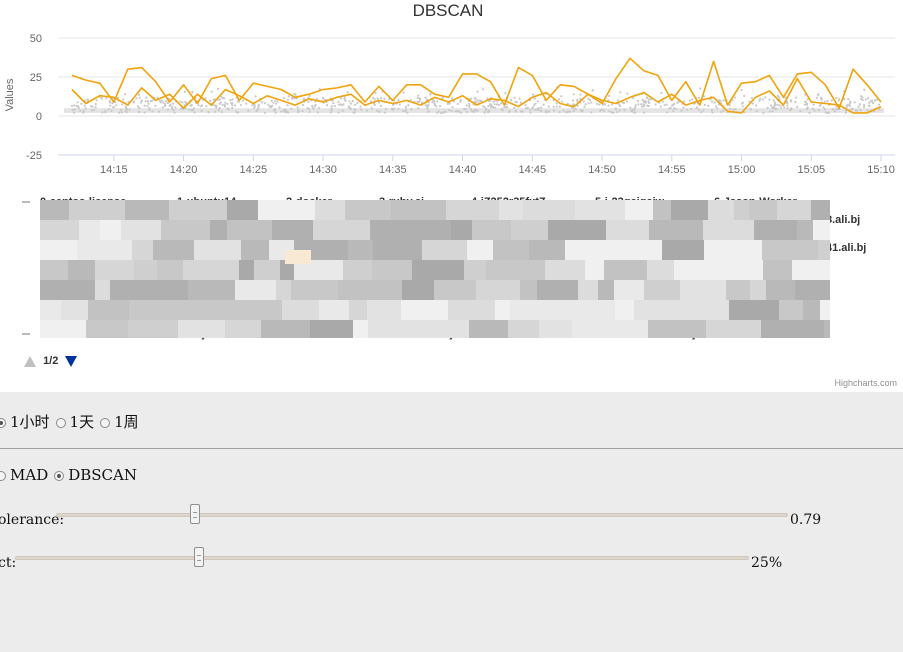 The image size is (903, 652). Describe the element at coordinates (865, 383) in the screenshot. I see `highcharts-credits: Highcharts.com` at that location.